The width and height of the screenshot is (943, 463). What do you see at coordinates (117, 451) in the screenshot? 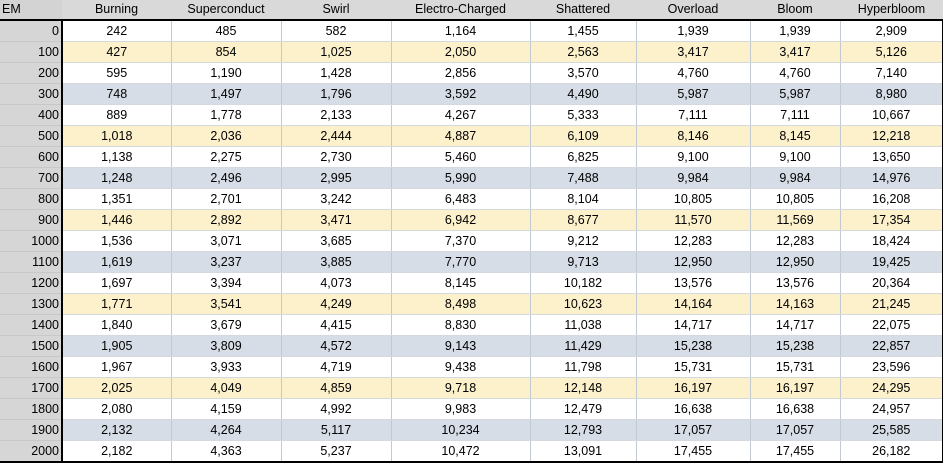
I see `cell-burning: 2,182` at bounding box center [117, 451].